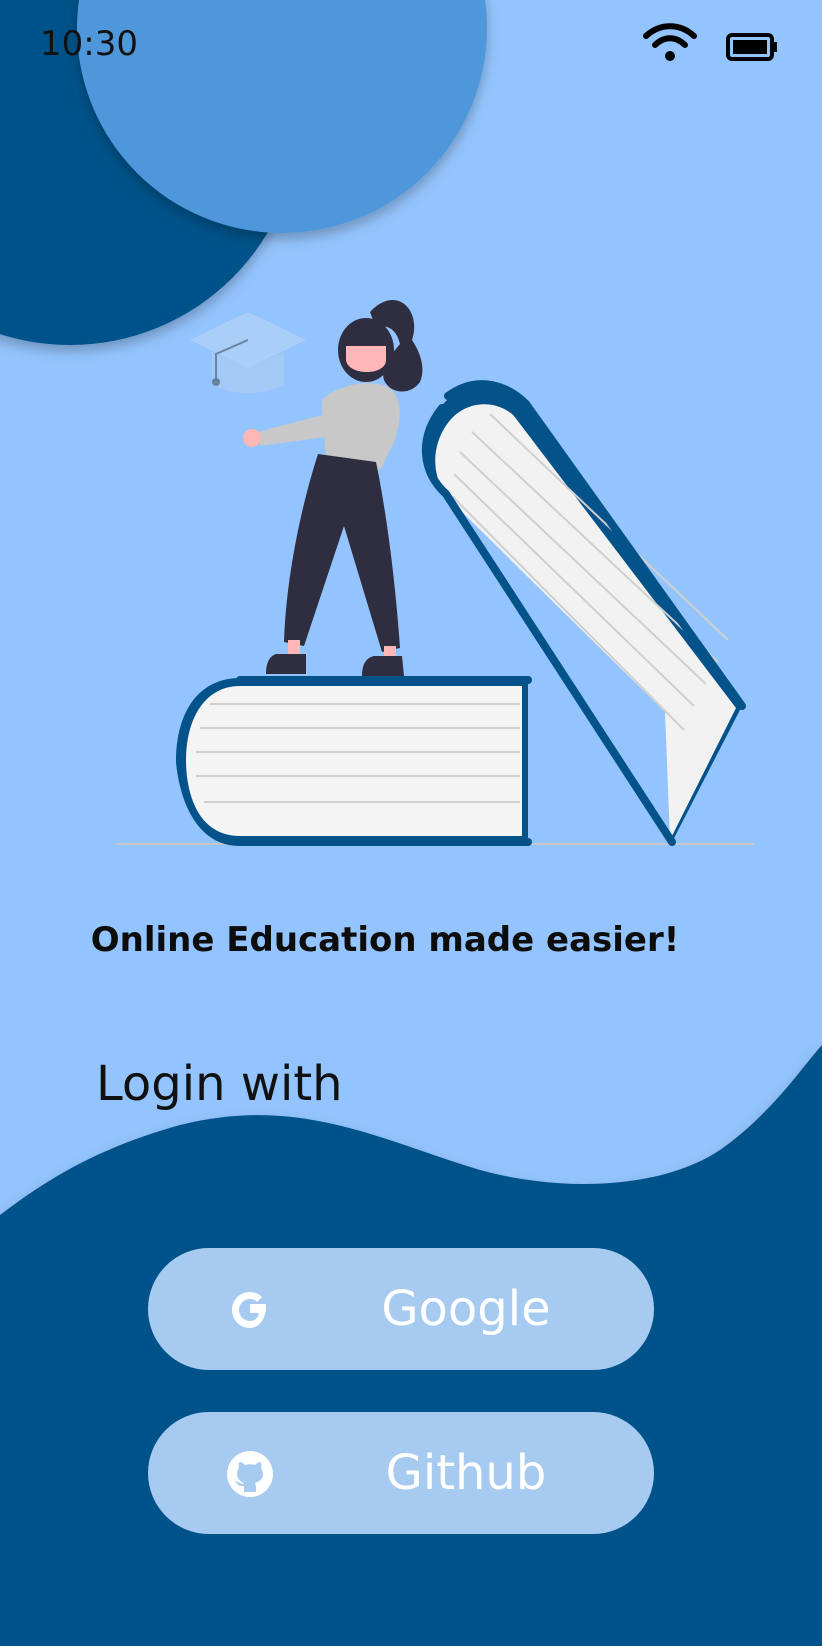  Describe the element at coordinates (751, 47) in the screenshot. I see `battery-icon` at that location.